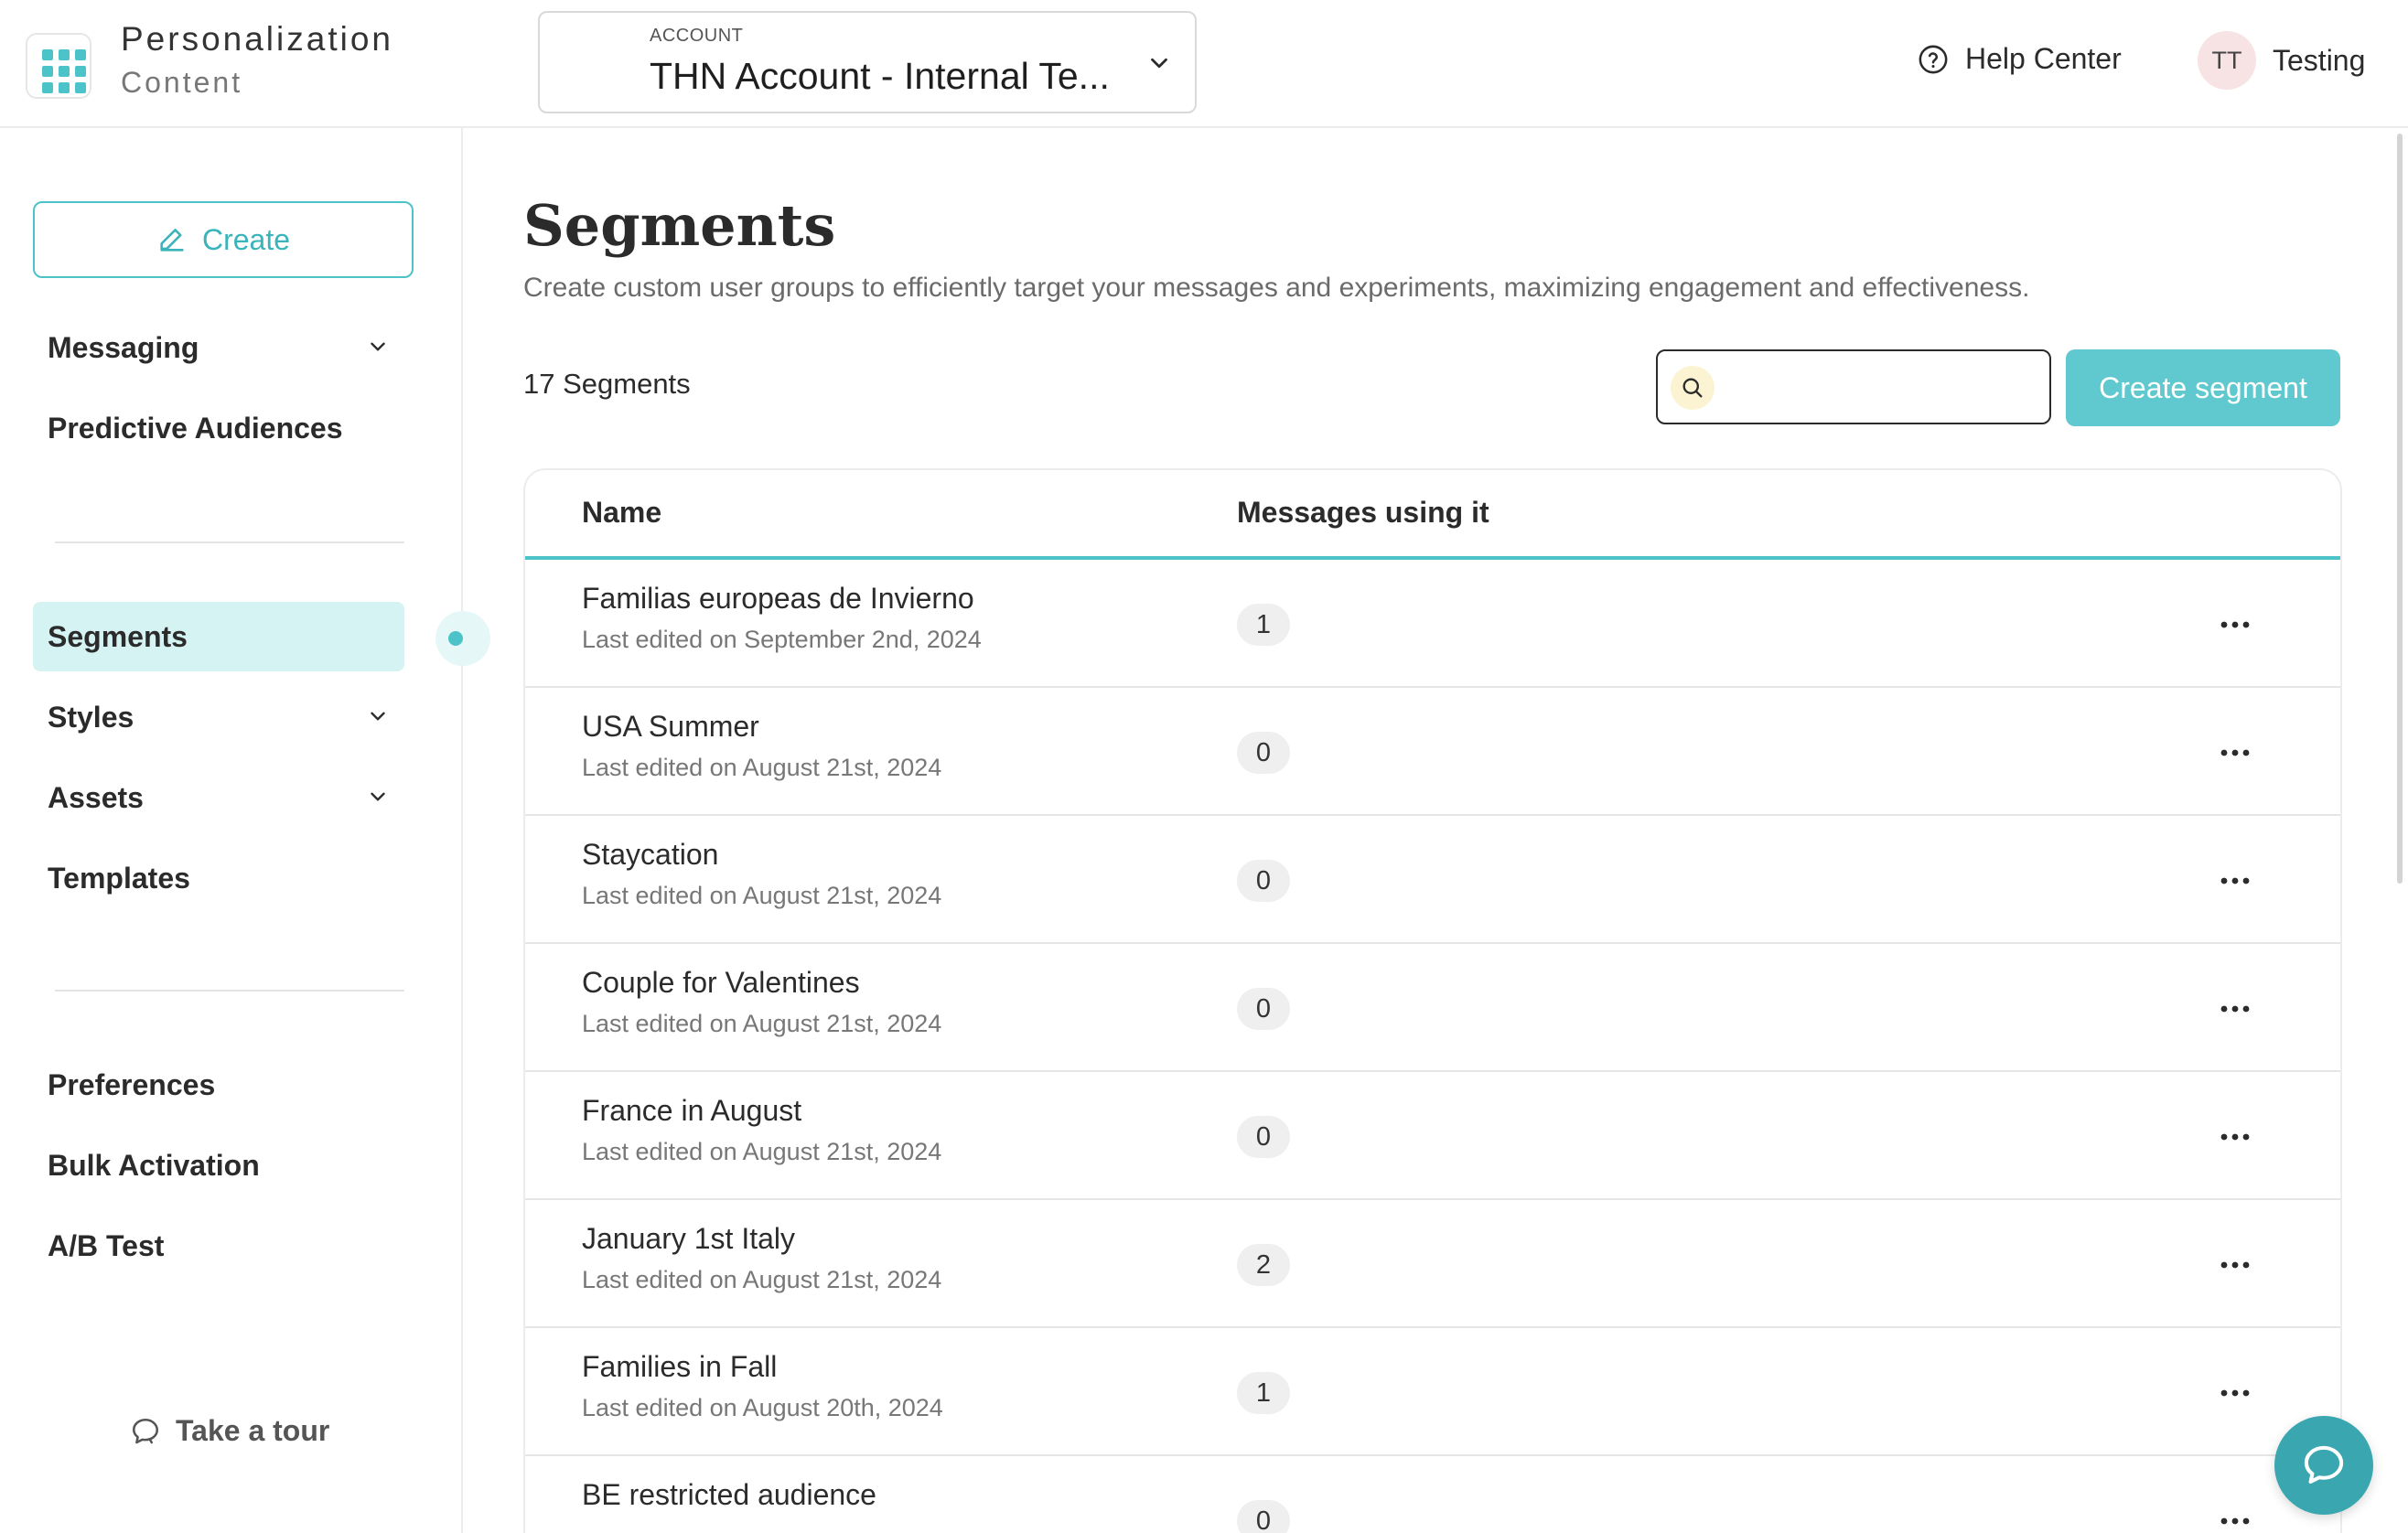  What do you see at coordinates (145, 1430) in the screenshot?
I see `tour-bubble-icon` at bounding box center [145, 1430].